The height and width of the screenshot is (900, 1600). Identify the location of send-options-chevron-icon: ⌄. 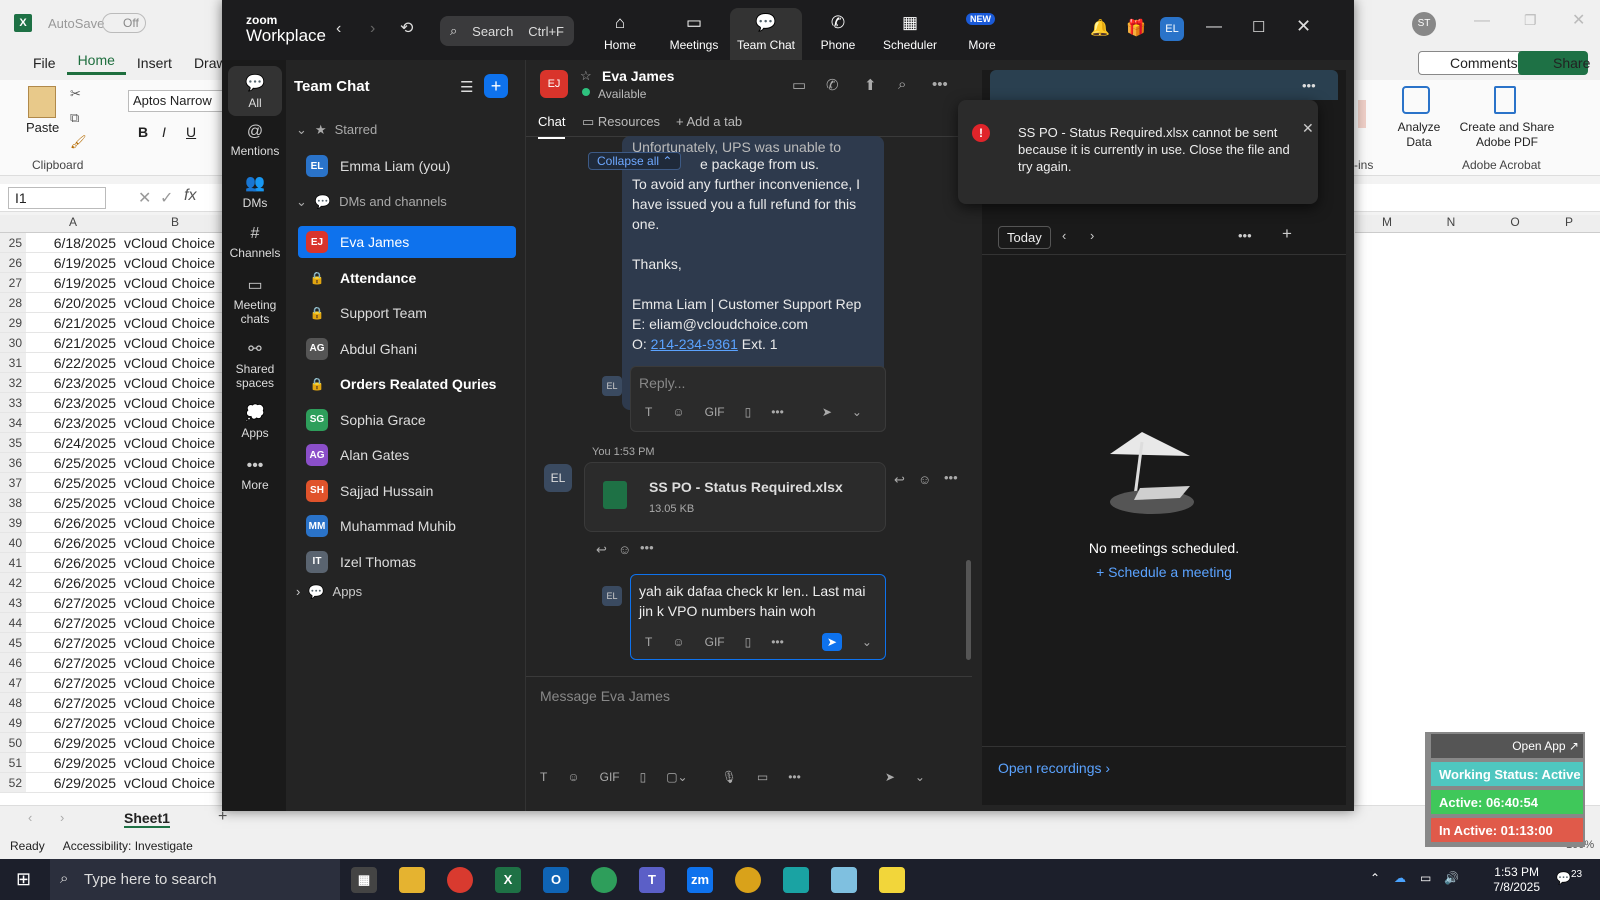
(857, 412).